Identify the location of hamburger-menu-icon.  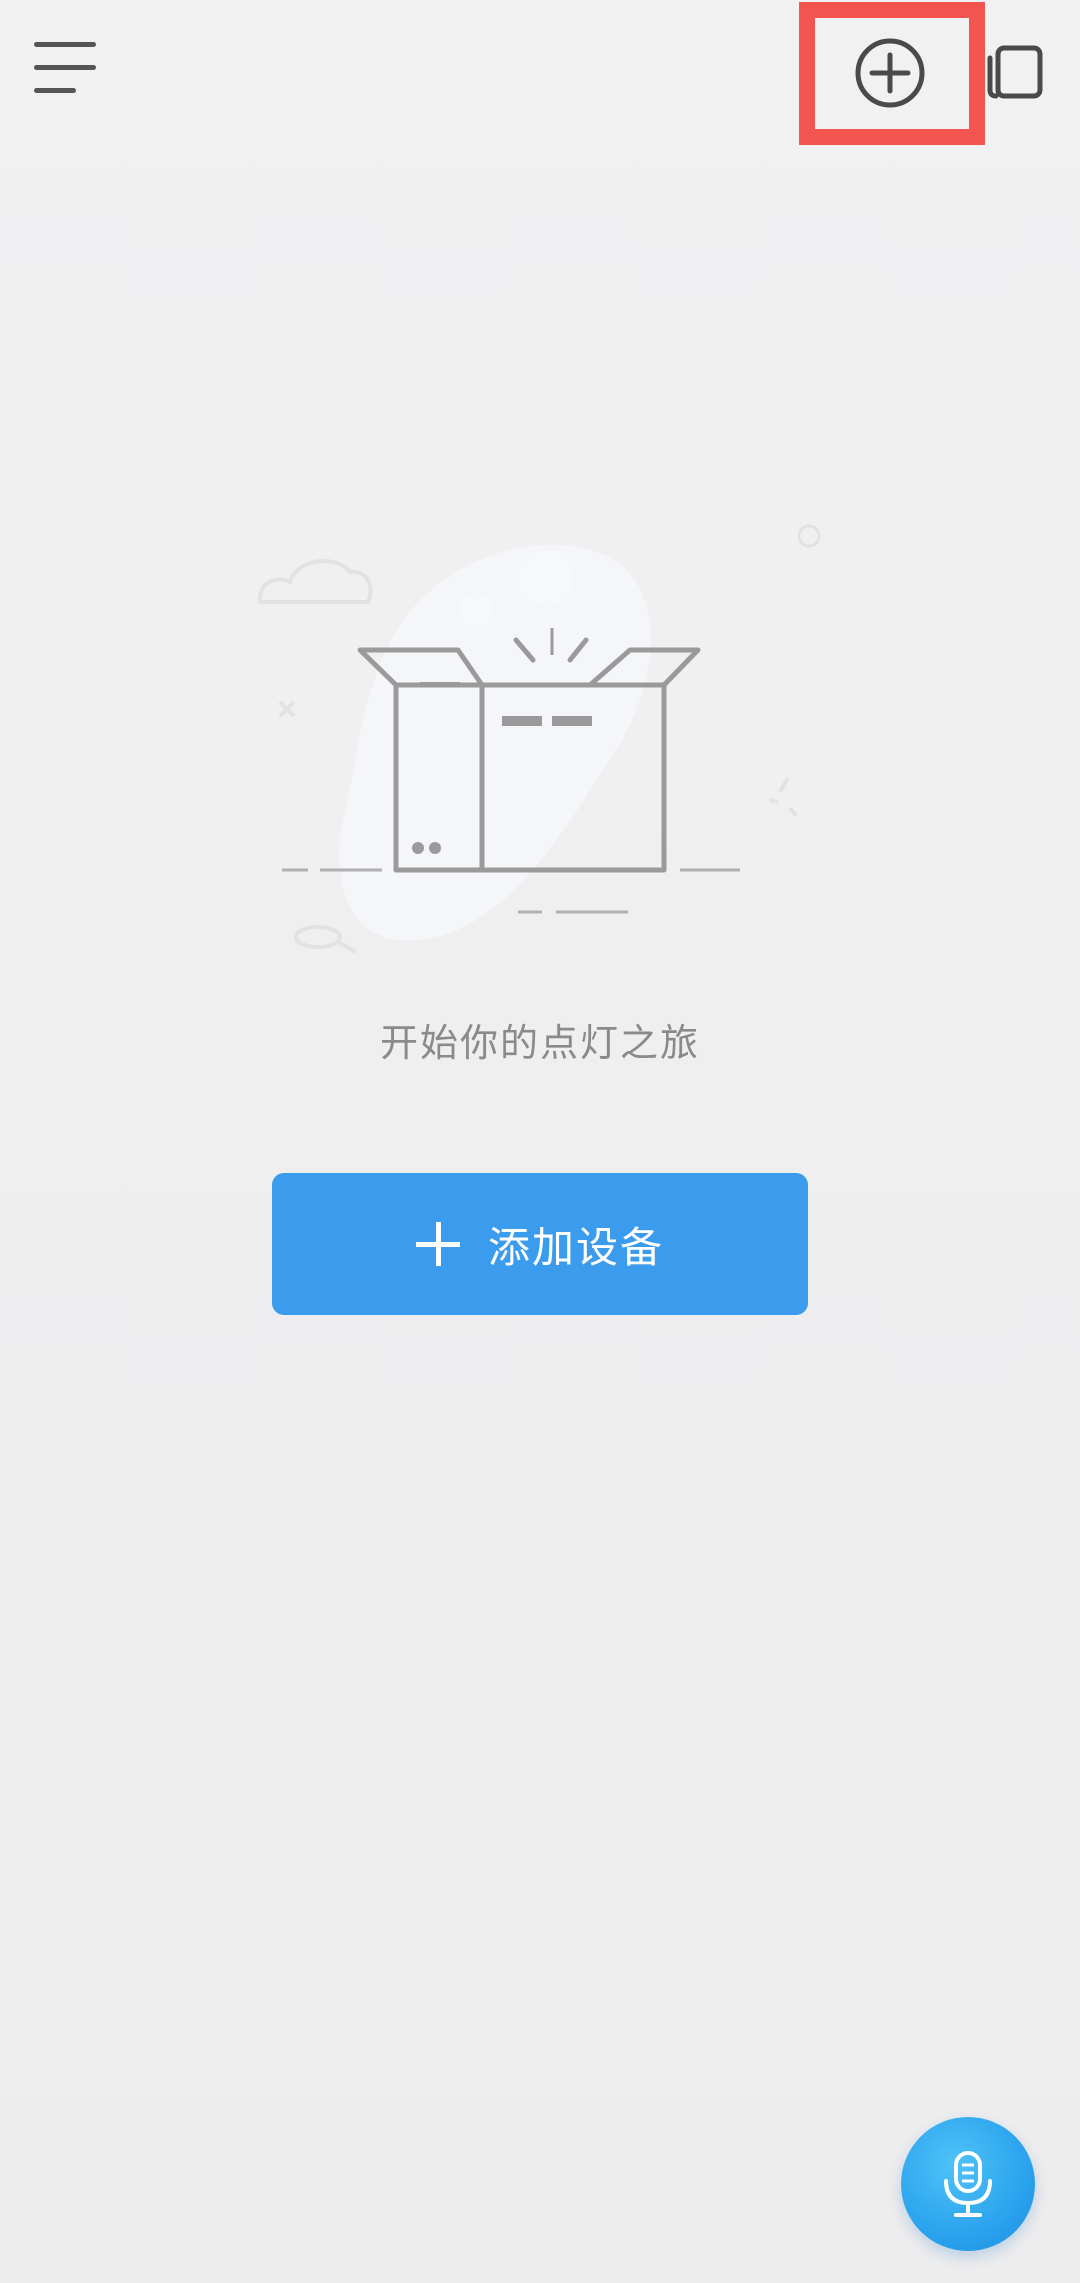
(65, 67).